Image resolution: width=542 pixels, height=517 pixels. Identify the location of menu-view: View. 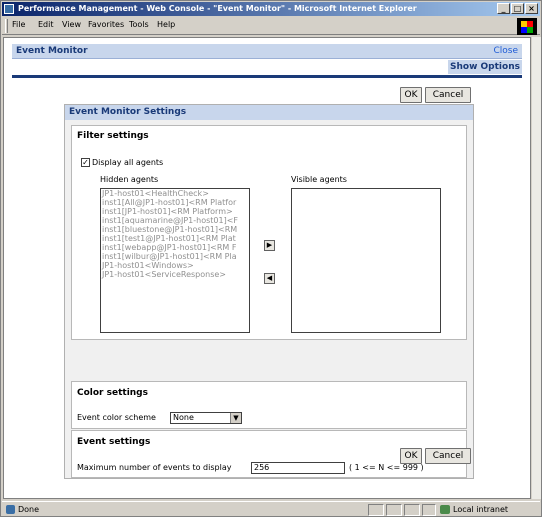
(71, 24).